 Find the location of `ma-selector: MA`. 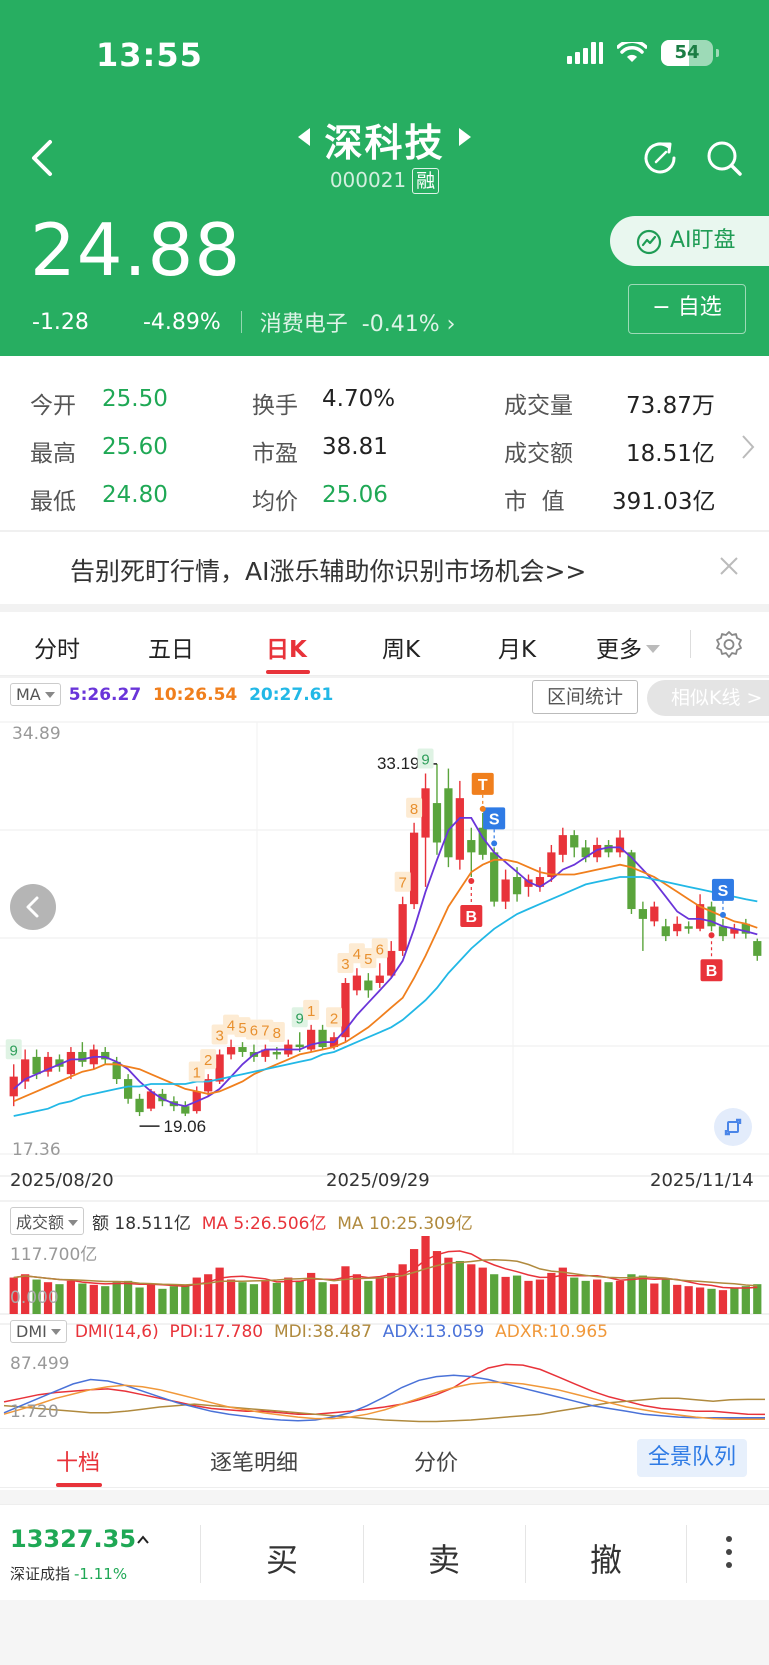

ma-selector: MA is located at coordinates (35, 694).